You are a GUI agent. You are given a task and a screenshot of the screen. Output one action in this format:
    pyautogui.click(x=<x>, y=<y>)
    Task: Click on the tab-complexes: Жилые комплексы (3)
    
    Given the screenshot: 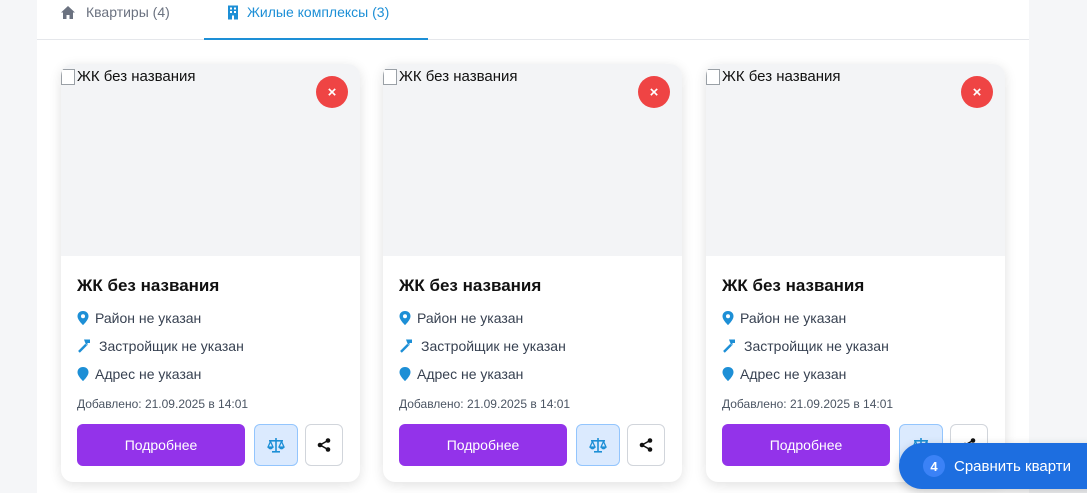 What is the action you would take?
    pyautogui.click(x=316, y=20)
    